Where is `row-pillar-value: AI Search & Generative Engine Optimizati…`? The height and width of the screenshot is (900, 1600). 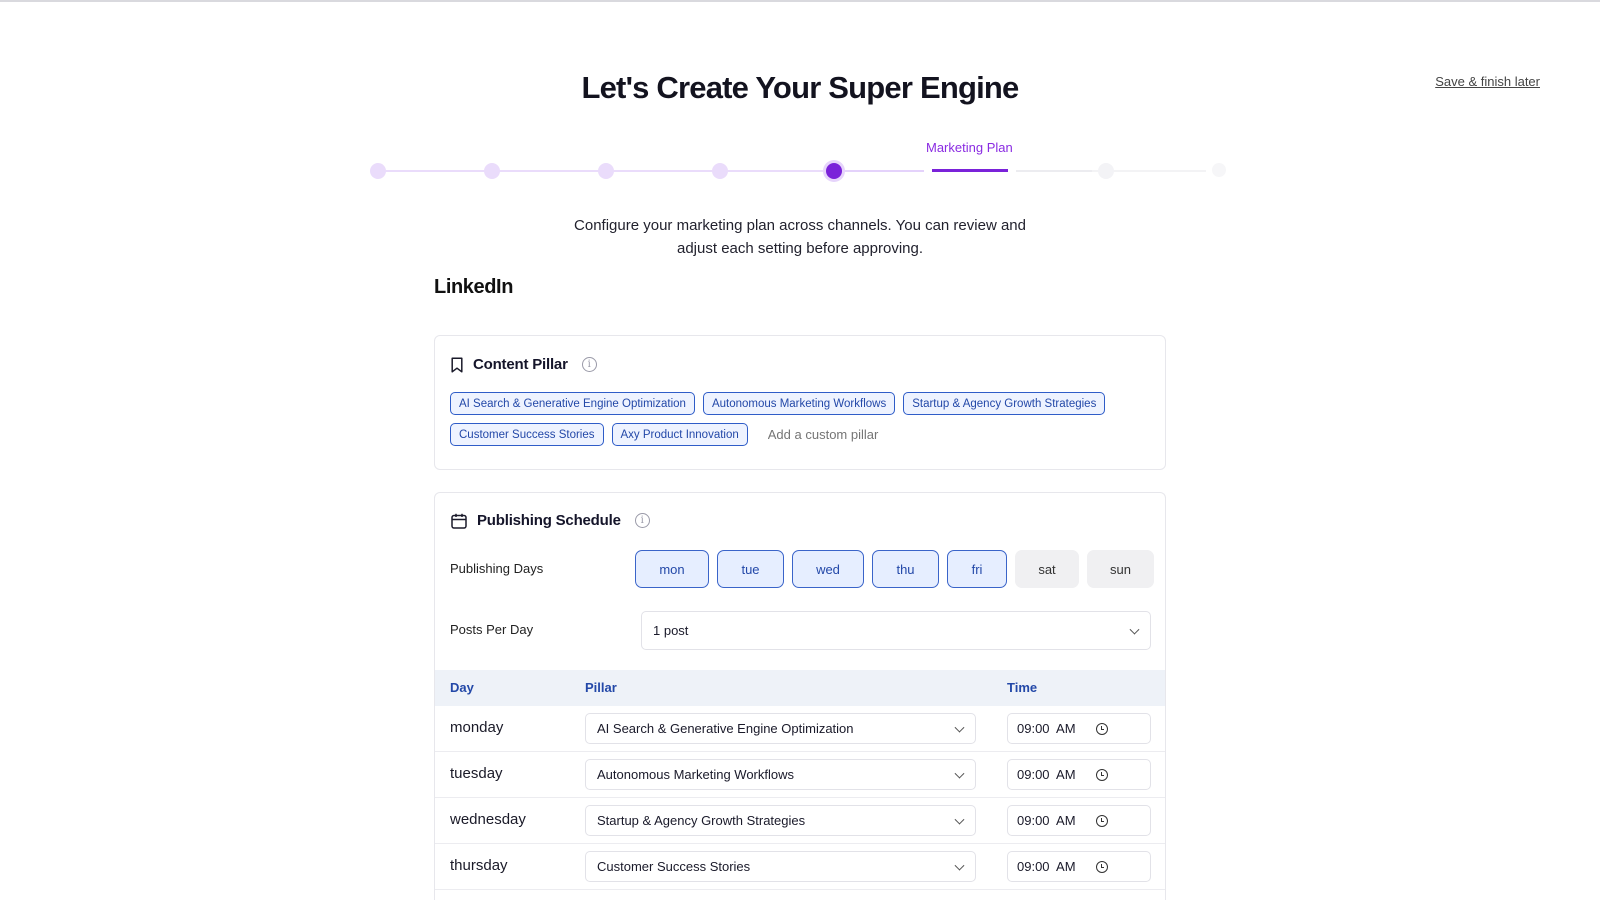 row-pillar-value: AI Search & Generative Engine Optimizati… is located at coordinates (725, 728).